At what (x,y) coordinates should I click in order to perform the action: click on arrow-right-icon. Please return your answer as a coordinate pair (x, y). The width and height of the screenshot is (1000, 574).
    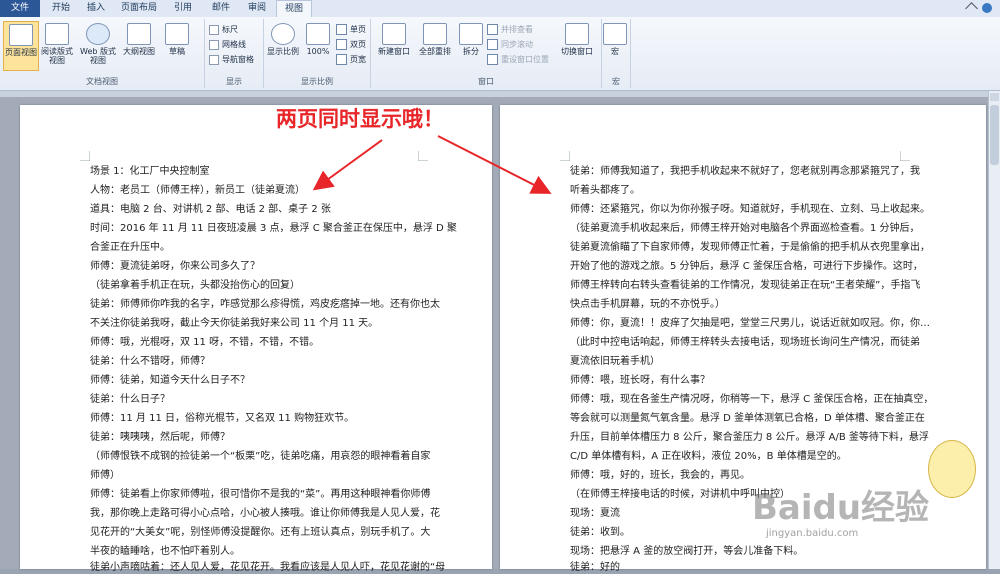
    Looking at the image, I should click on (494, 164).